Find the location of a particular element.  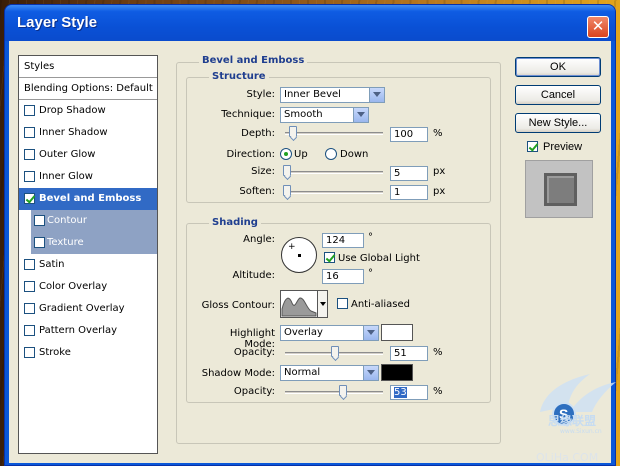

style-item-outer-glow: Outer Glow is located at coordinates (88, 155).